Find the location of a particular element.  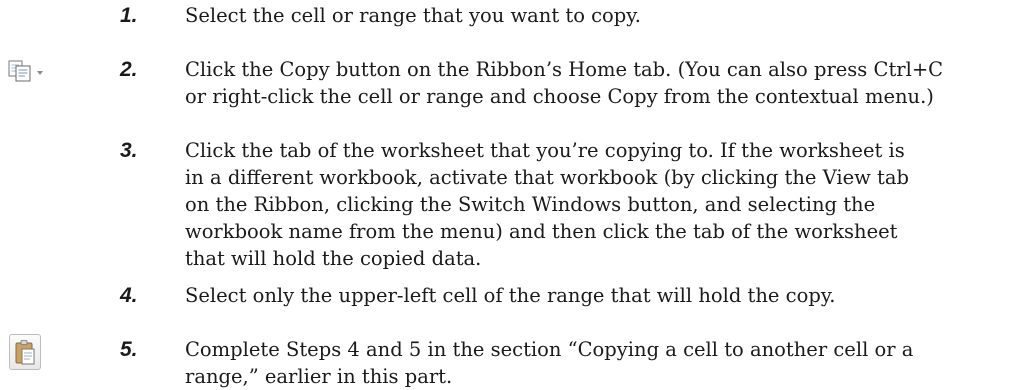

step-number: 5. is located at coordinates (129, 349).